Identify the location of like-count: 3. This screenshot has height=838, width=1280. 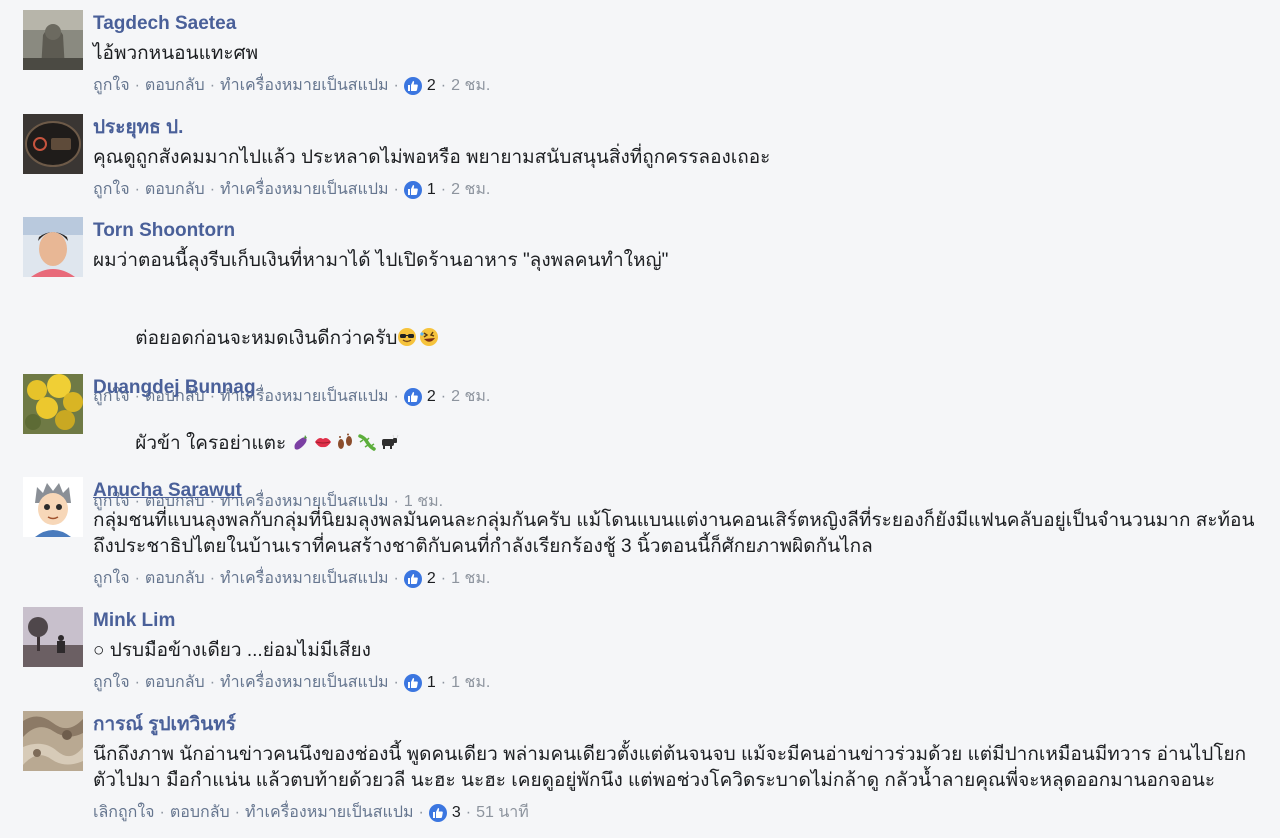
(456, 812).